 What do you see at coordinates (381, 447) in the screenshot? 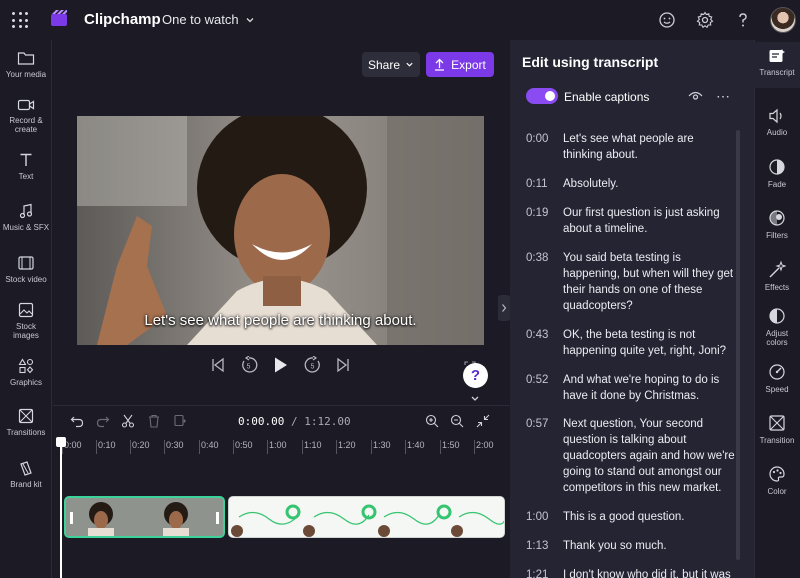
I see `ruler-tick: 1:30` at bounding box center [381, 447].